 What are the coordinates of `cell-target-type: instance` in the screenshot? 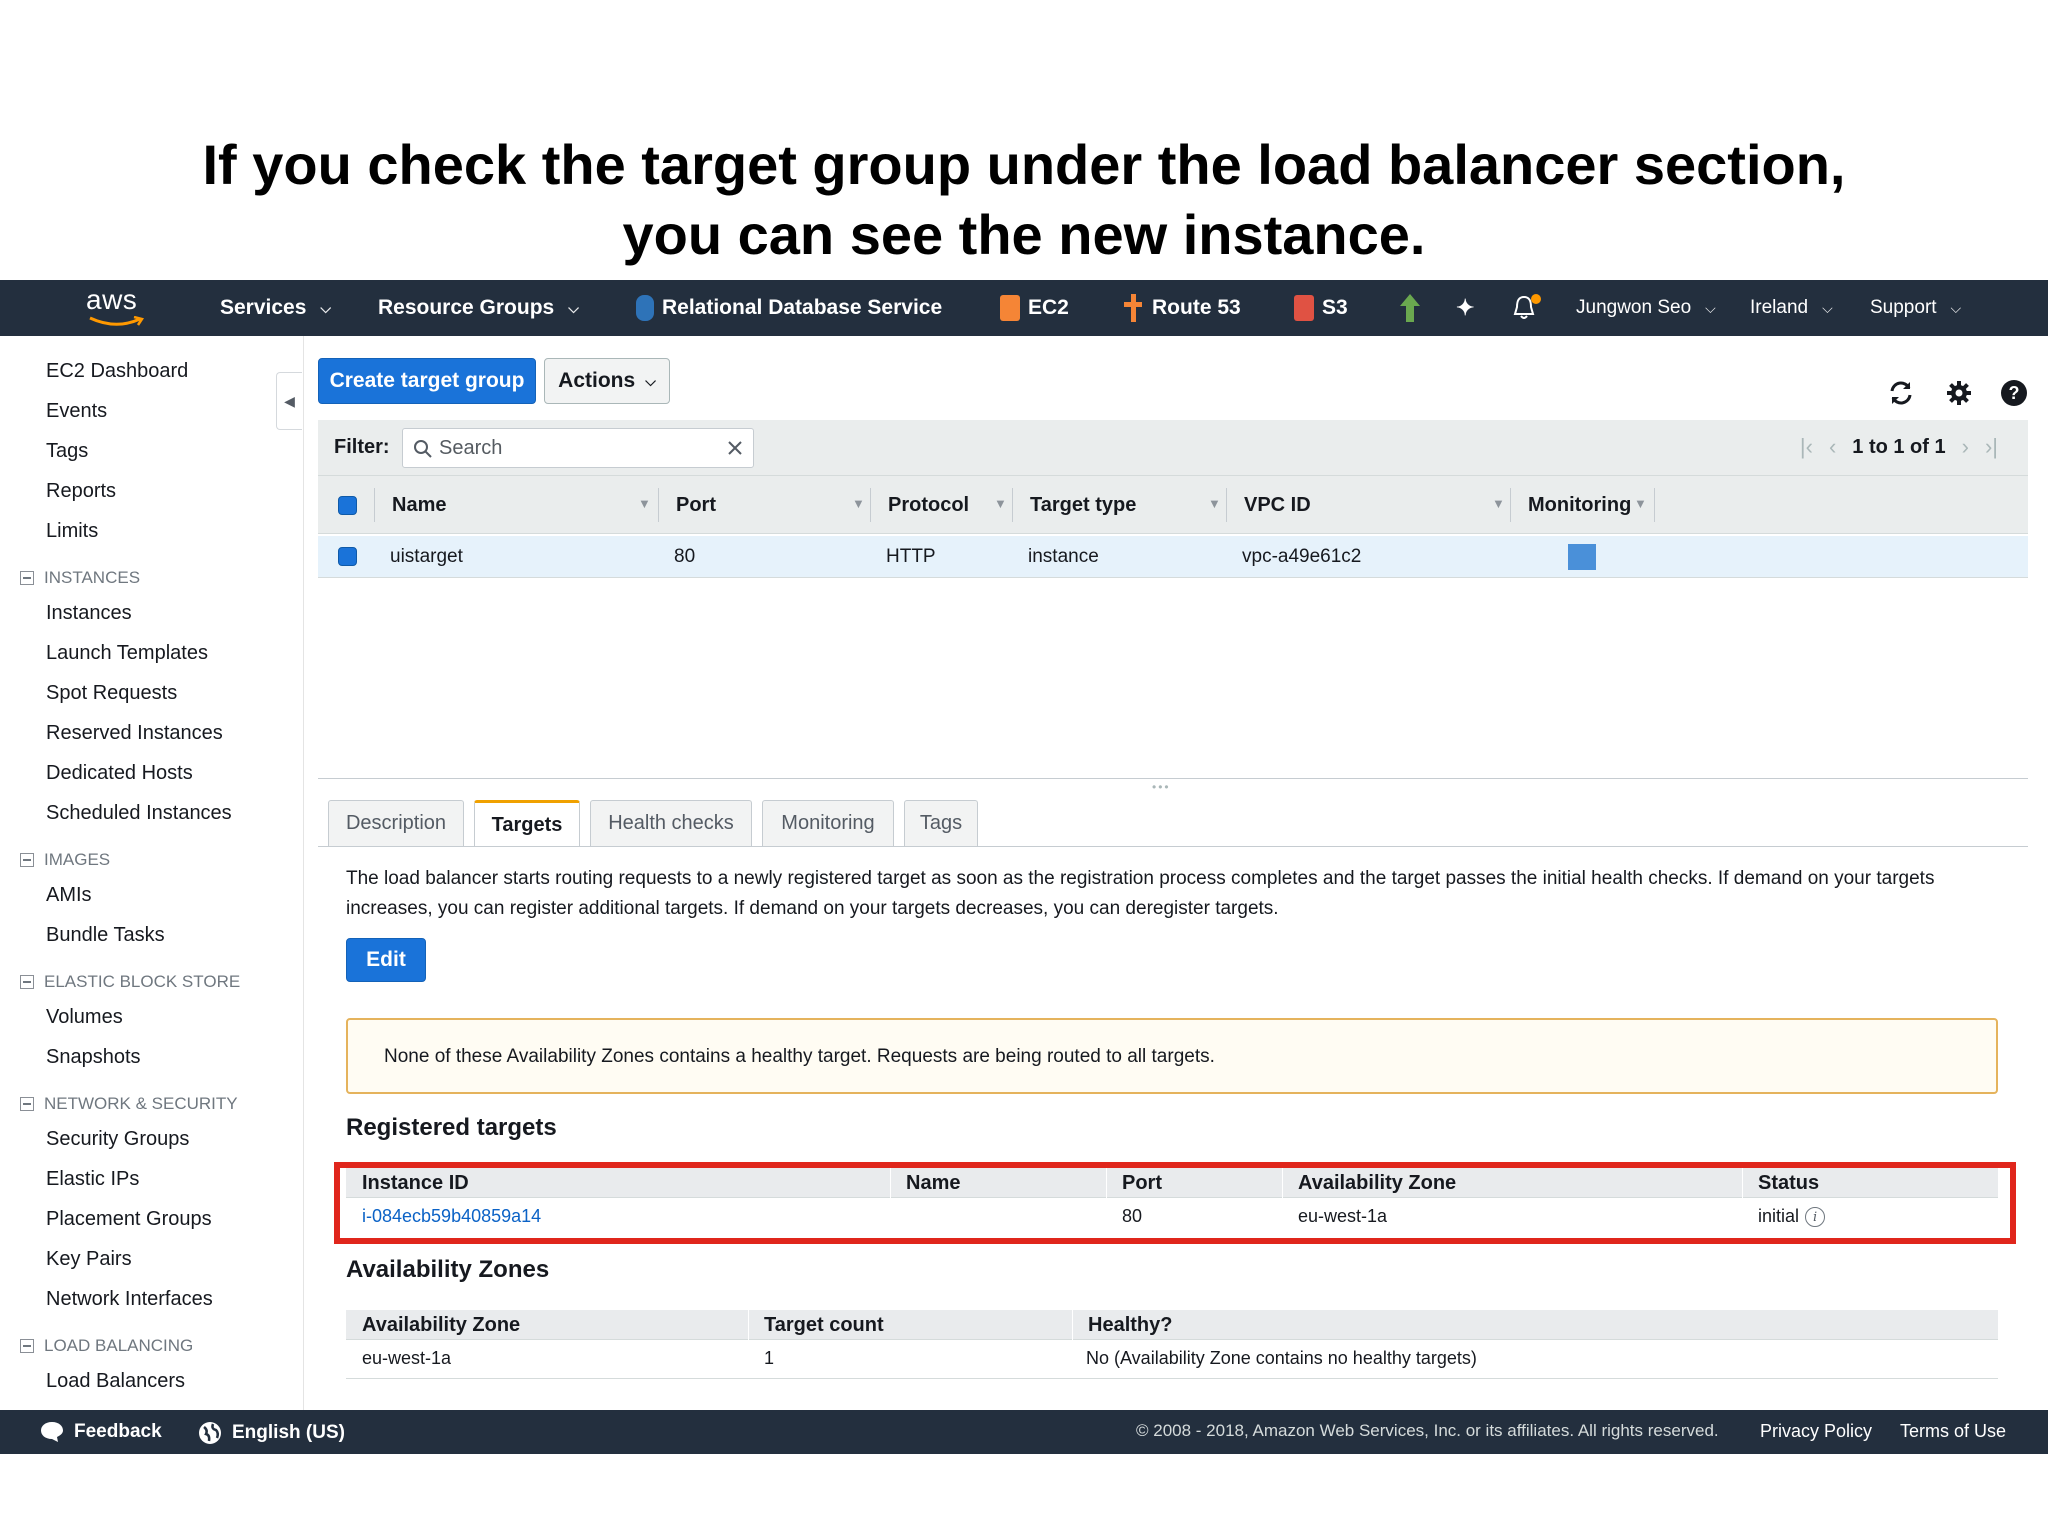 It's located at (1063, 556).